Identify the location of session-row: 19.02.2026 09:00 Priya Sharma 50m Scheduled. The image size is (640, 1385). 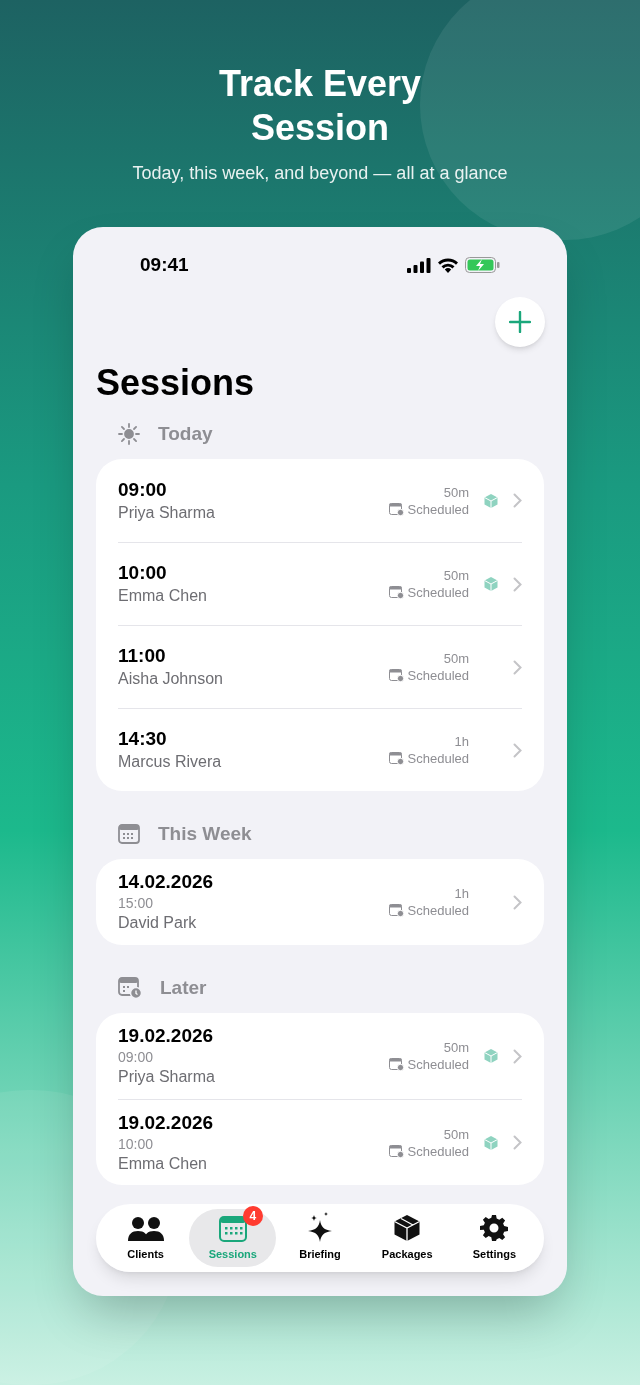
(320, 1056).